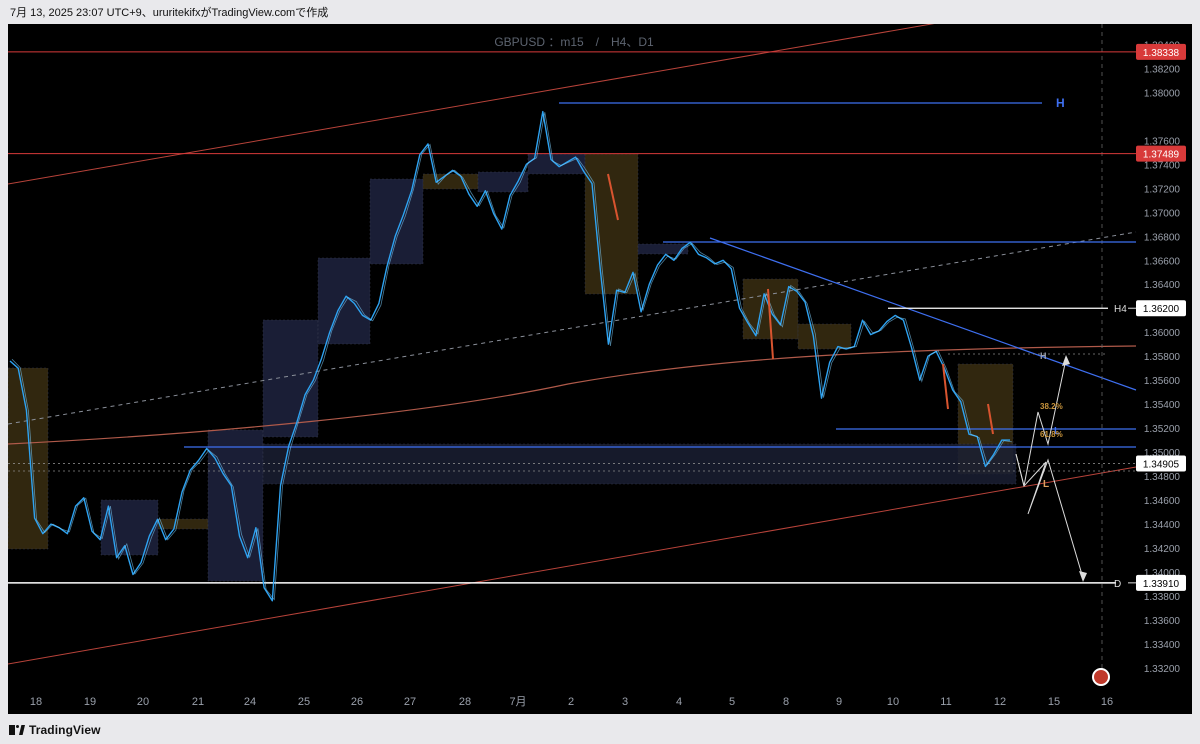  What do you see at coordinates (1162, 357) in the screenshot?
I see `y-tick-label: 1.35800` at bounding box center [1162, 357].